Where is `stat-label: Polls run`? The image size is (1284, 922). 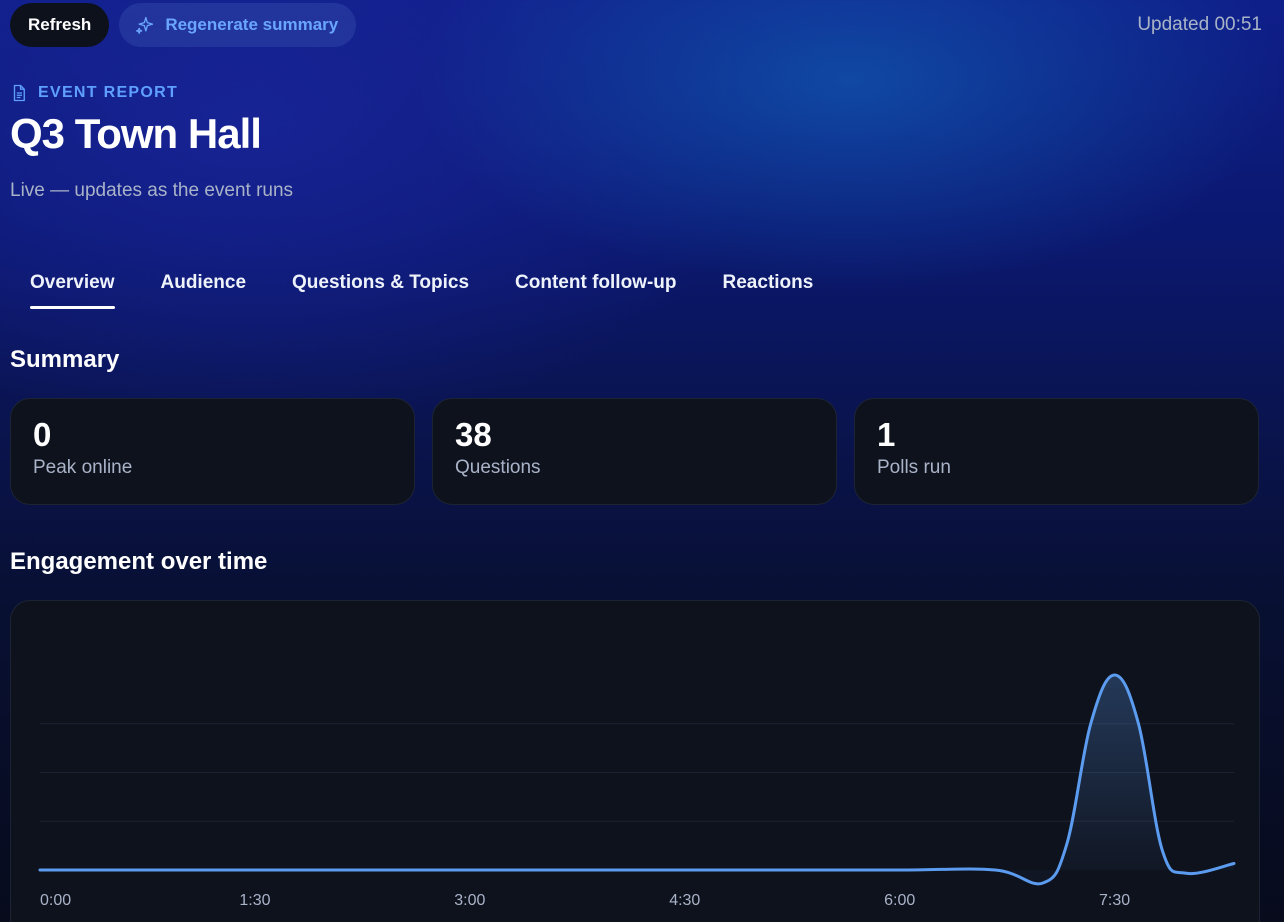 stat-label: Polls run is located at coordinates (914, 467).